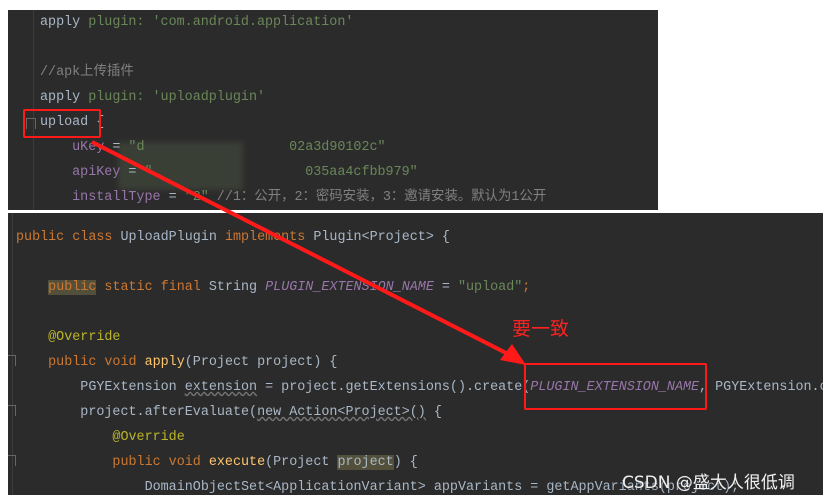  Describe the element at coordinates (708, 483) in the screenshot. I see `watermark: CSDN @盛大人很低调` at that location.